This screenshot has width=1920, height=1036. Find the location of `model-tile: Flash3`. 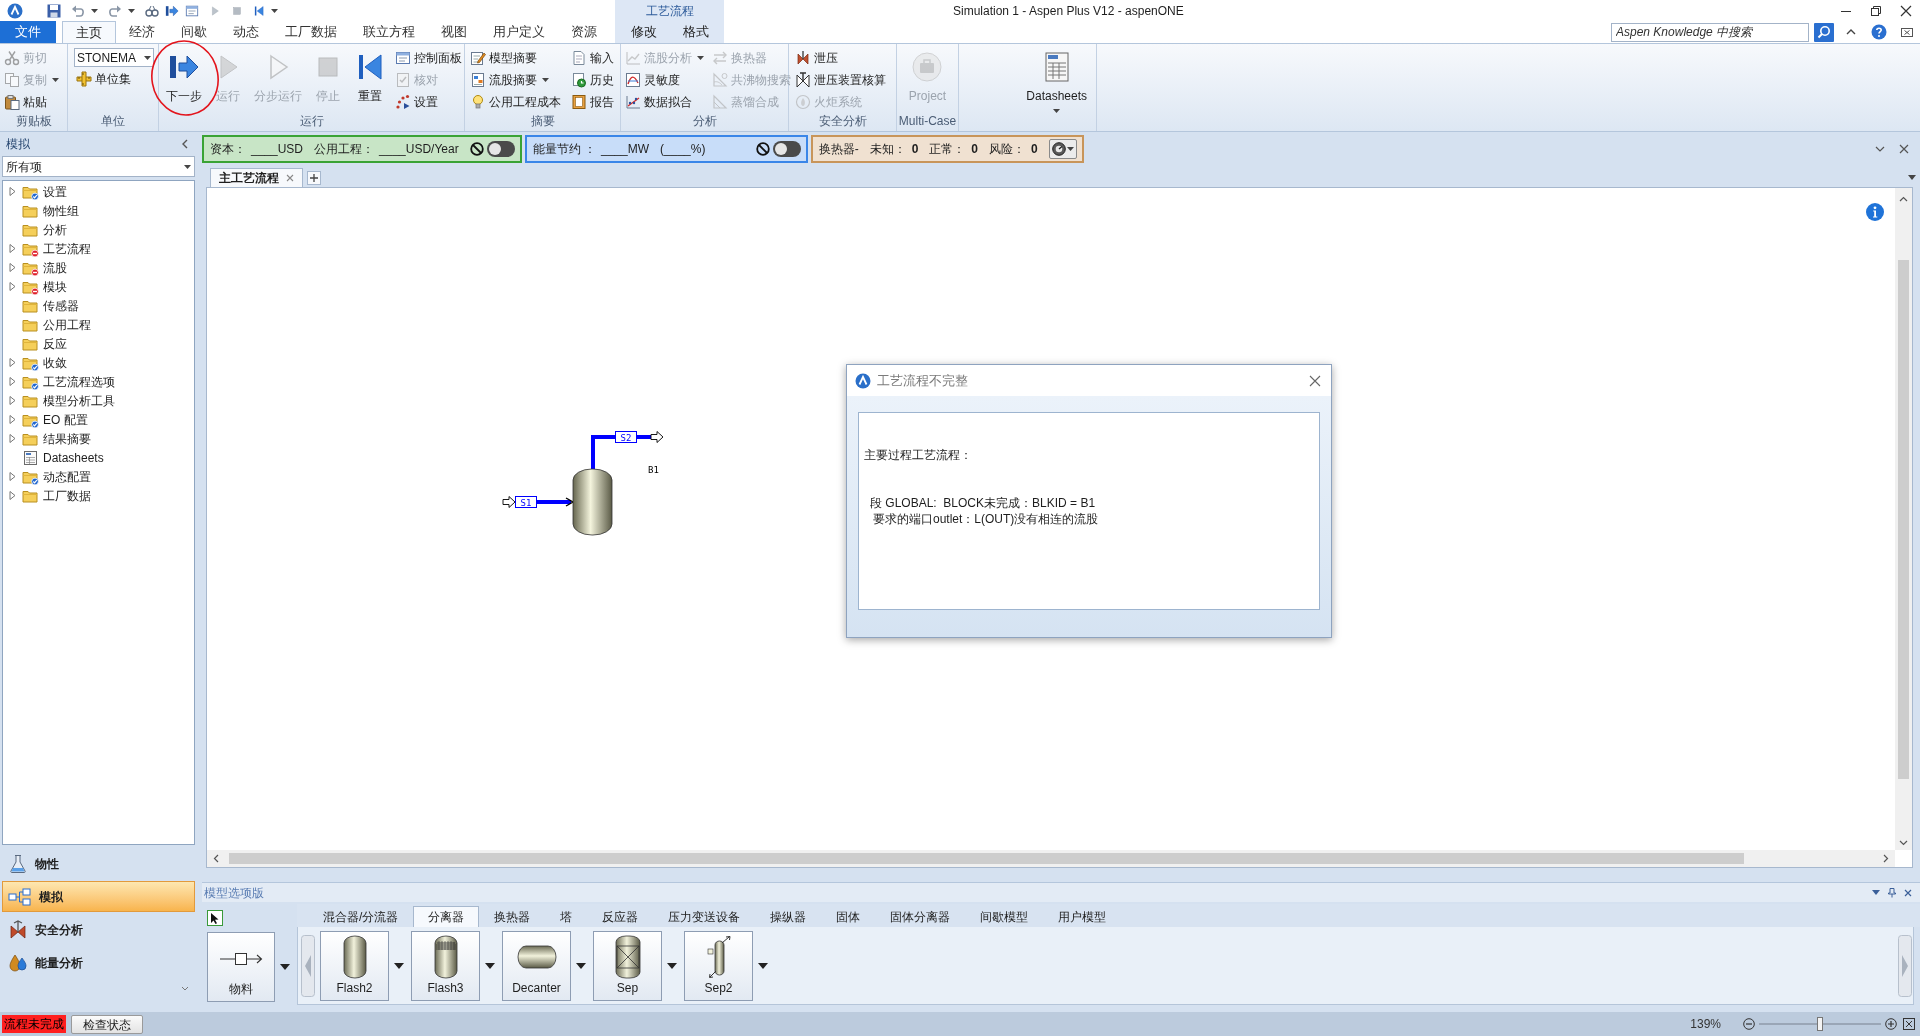

model-tile: Flash3 is located at coordinates (445, 965).